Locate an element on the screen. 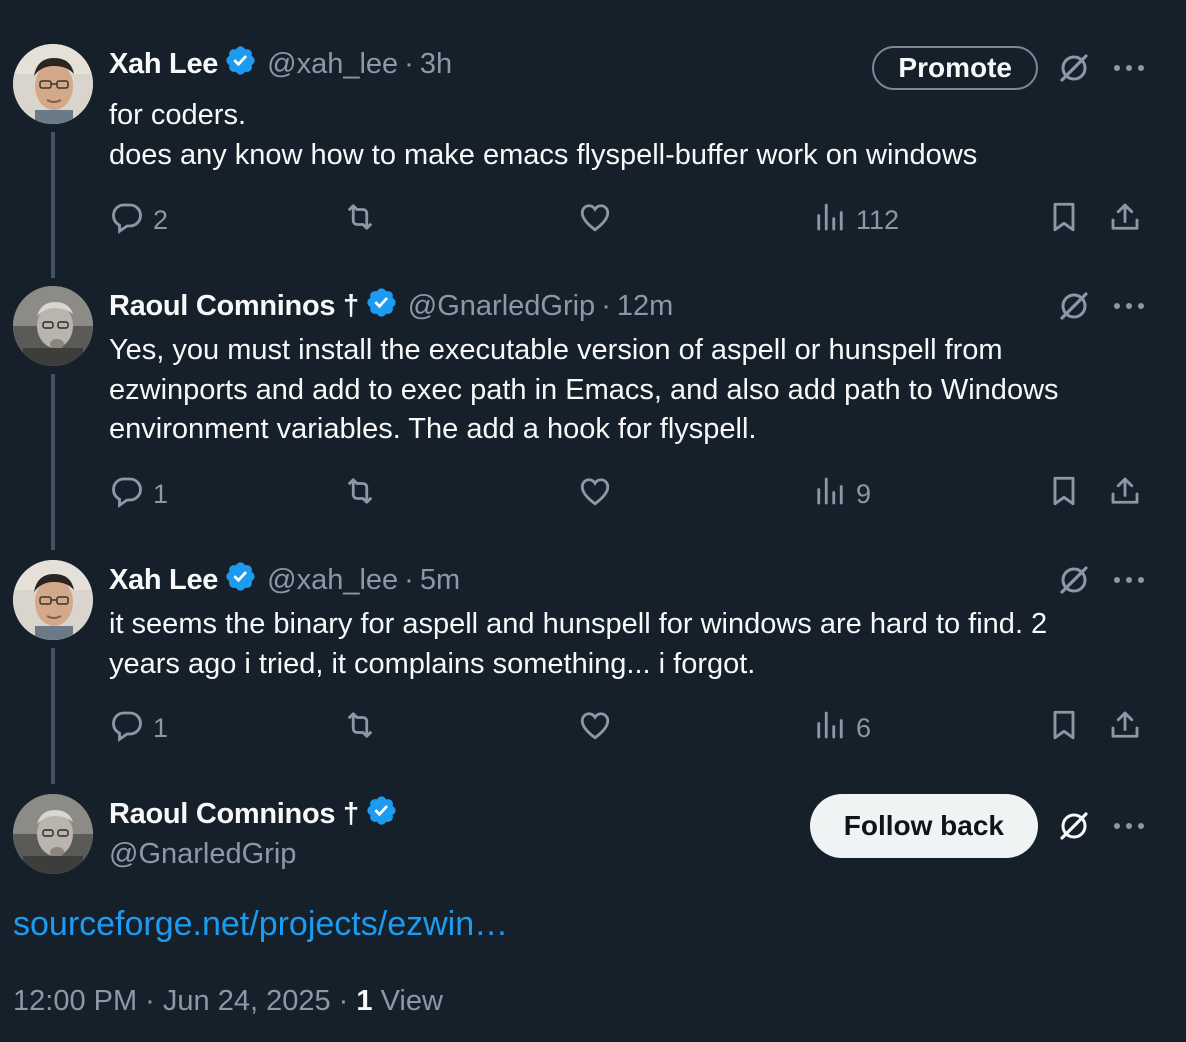 The width and height of the screenshot is (1186, 1042). tweet-header: Xah Lee @xah_lee · 3h is located at coordinates (280, 64).